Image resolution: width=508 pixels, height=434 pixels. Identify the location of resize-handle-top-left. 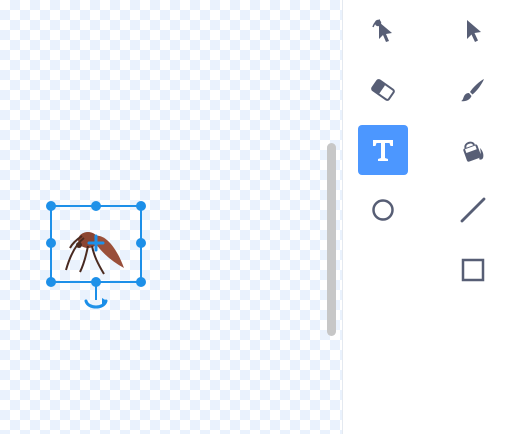
(51, 206).